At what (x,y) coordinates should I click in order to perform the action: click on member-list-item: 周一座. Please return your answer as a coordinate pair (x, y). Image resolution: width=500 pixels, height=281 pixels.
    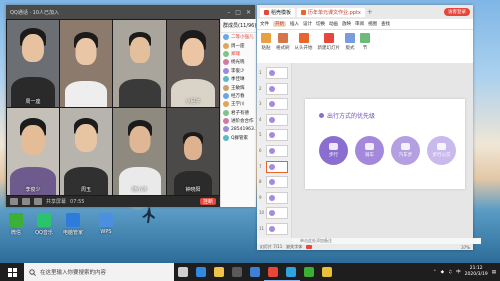
    Looking at the image, I should click on (238, 45).